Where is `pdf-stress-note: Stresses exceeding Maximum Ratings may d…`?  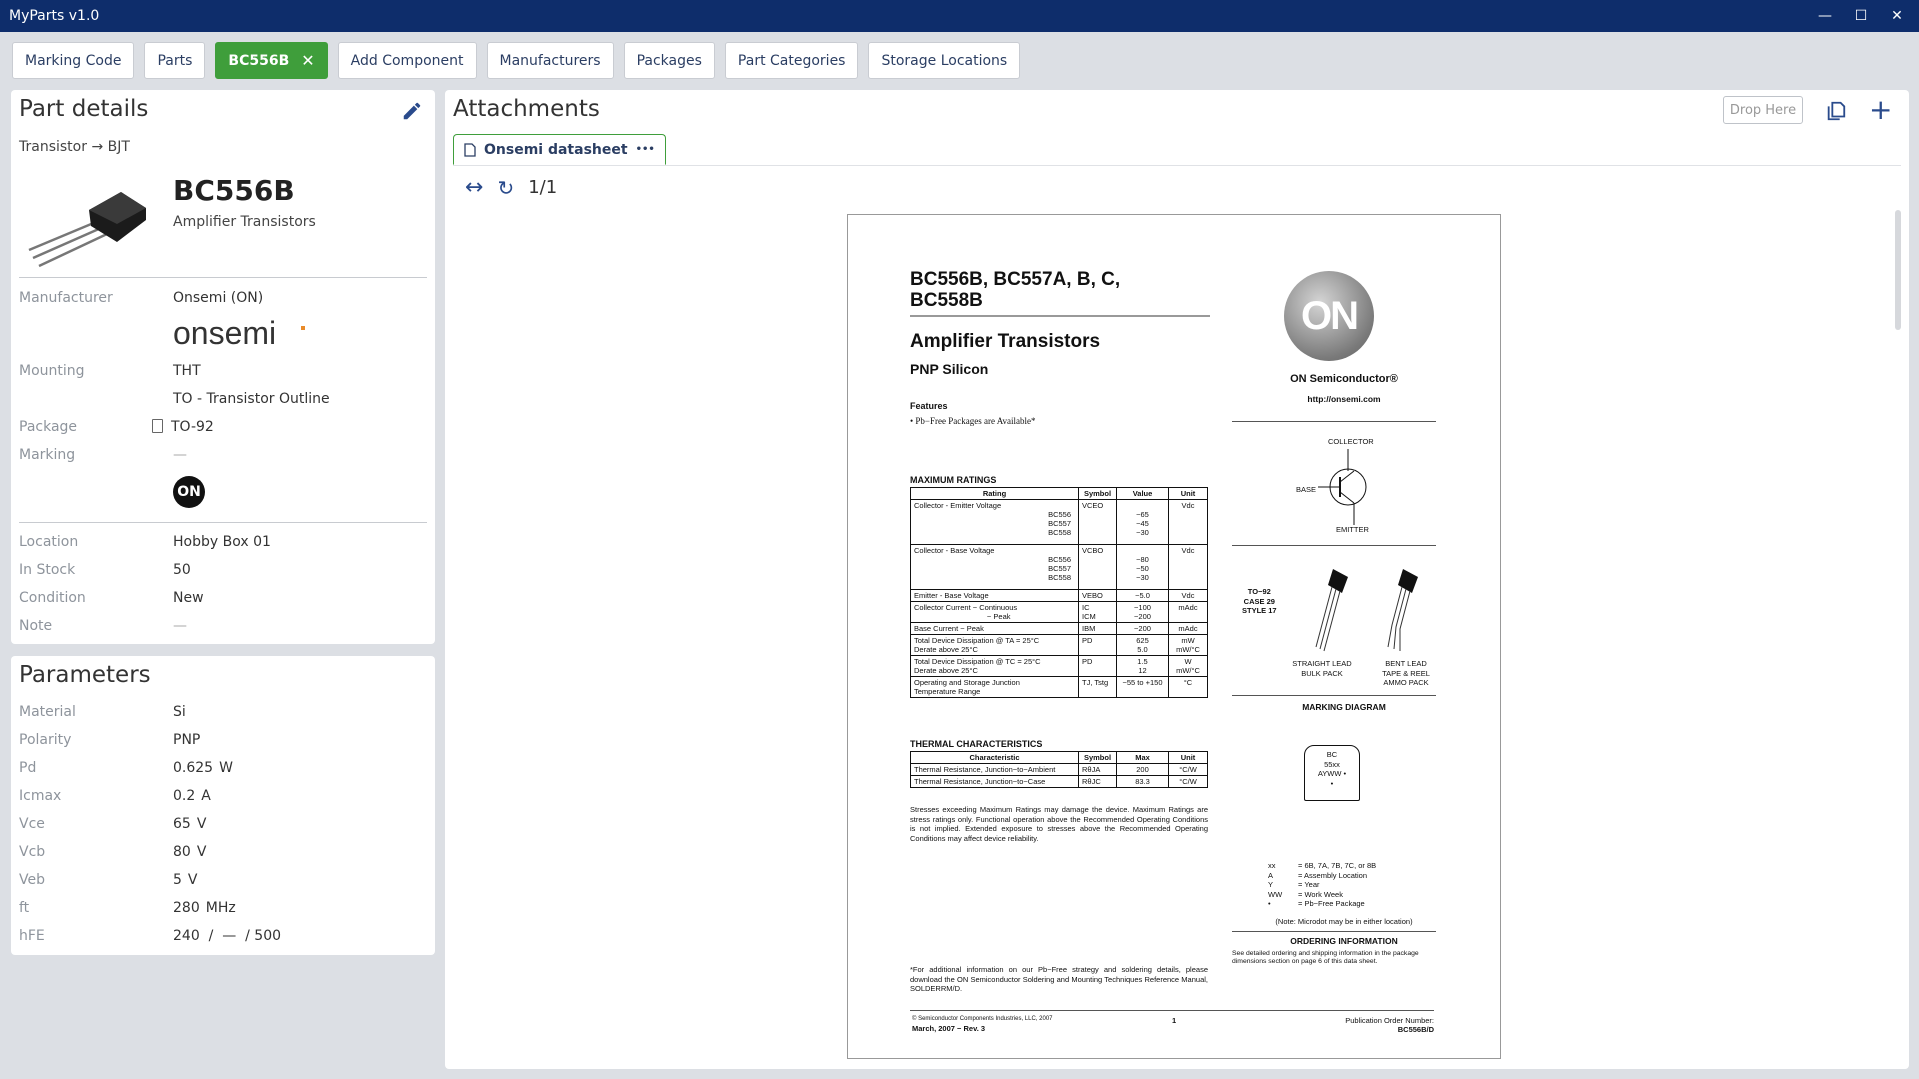 pdf-stress-note: Stresses exceeding Maximum Ratings may d… is located at coordinates (1059, 824).